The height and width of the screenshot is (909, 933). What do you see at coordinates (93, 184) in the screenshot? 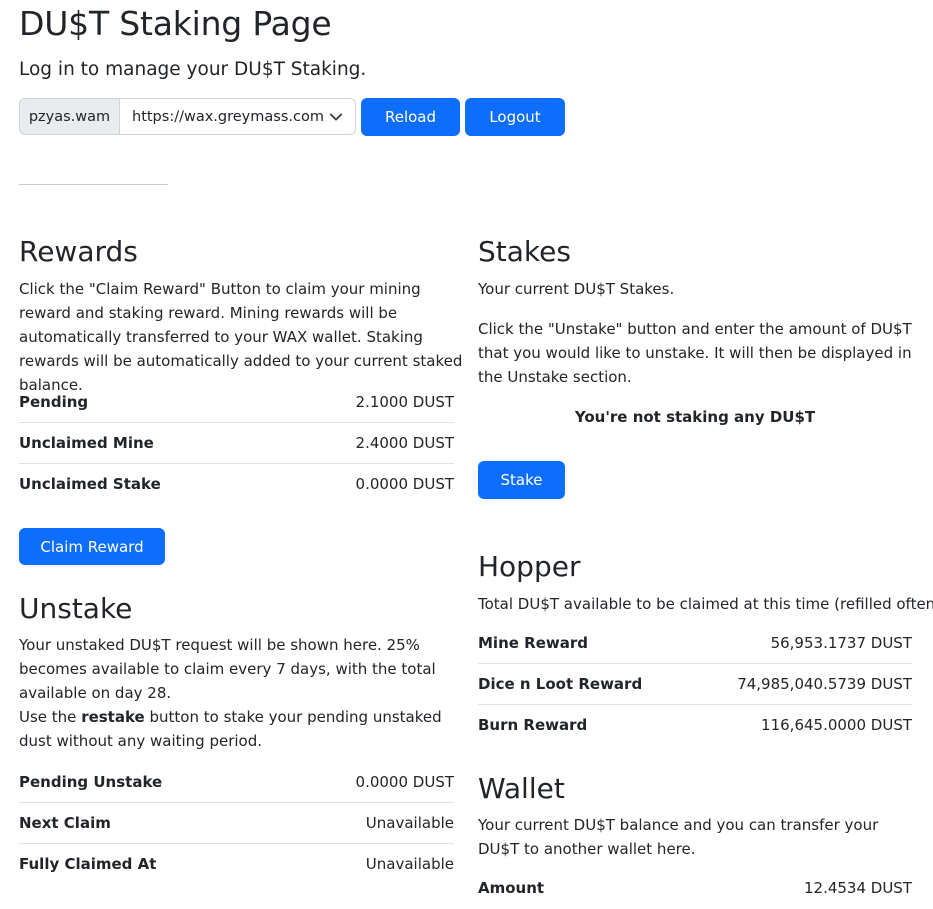
I see `header-divider` at bounding box center [93, 184].